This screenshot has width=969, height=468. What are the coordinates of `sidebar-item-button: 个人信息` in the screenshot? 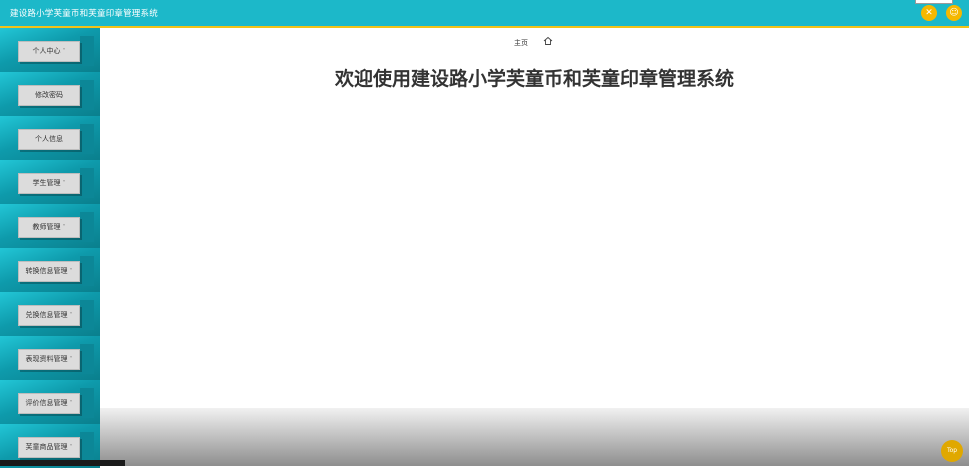 It's located at (49, 139).